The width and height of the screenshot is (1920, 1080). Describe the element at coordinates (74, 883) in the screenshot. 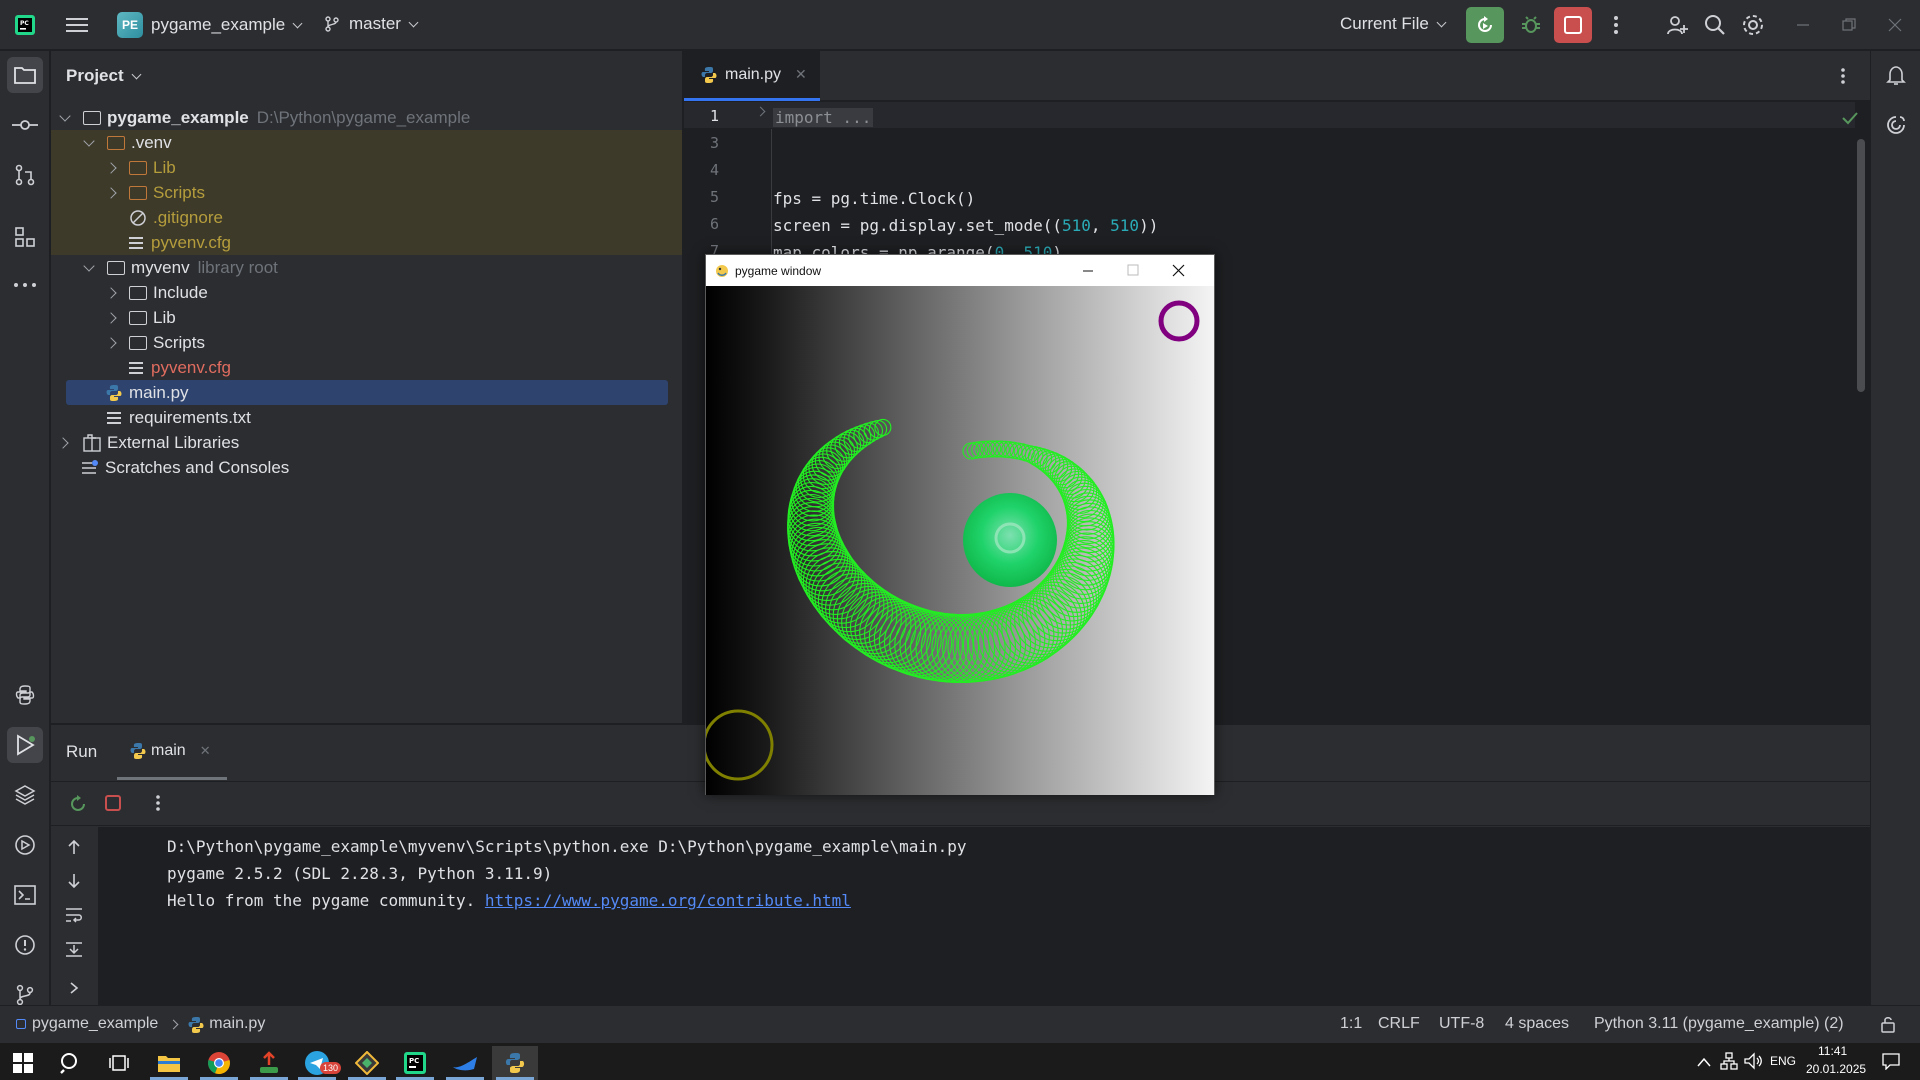

I see `down-arrow-icon` at that location.